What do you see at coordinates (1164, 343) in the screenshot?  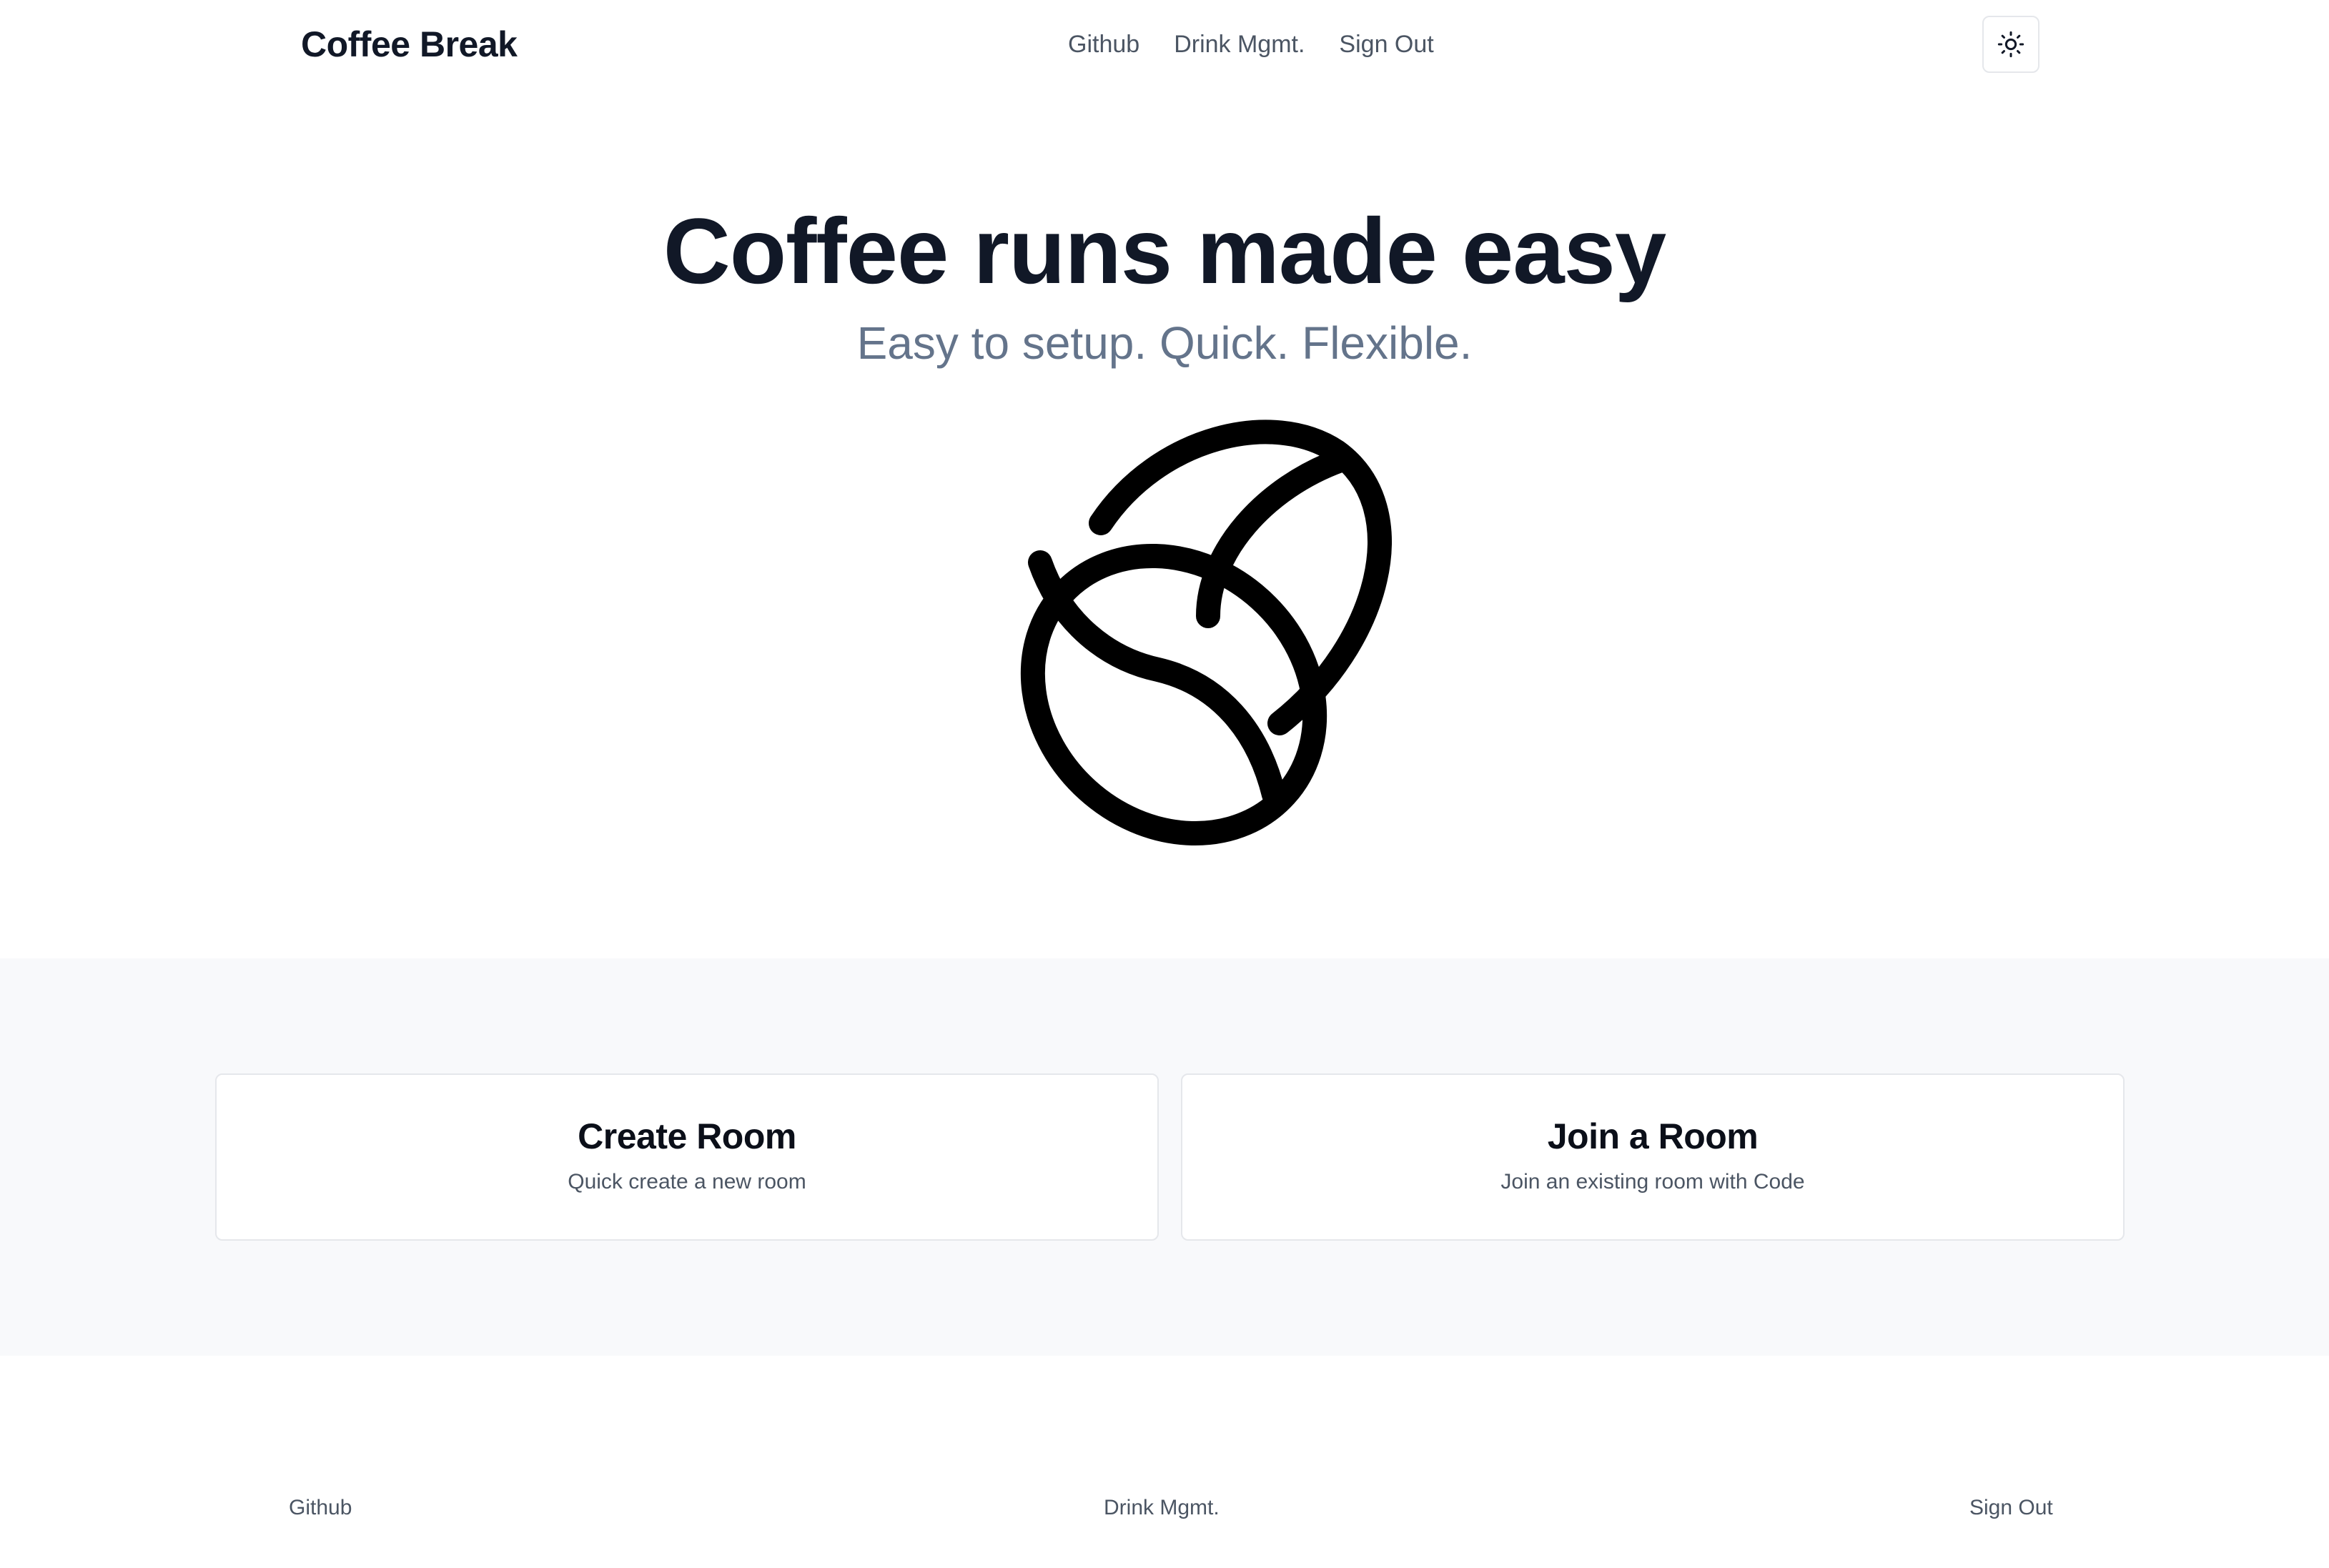 I see `hero-subtitle: Easy to setup. Quick. Flexible.` at bounding box center [1164, 343].